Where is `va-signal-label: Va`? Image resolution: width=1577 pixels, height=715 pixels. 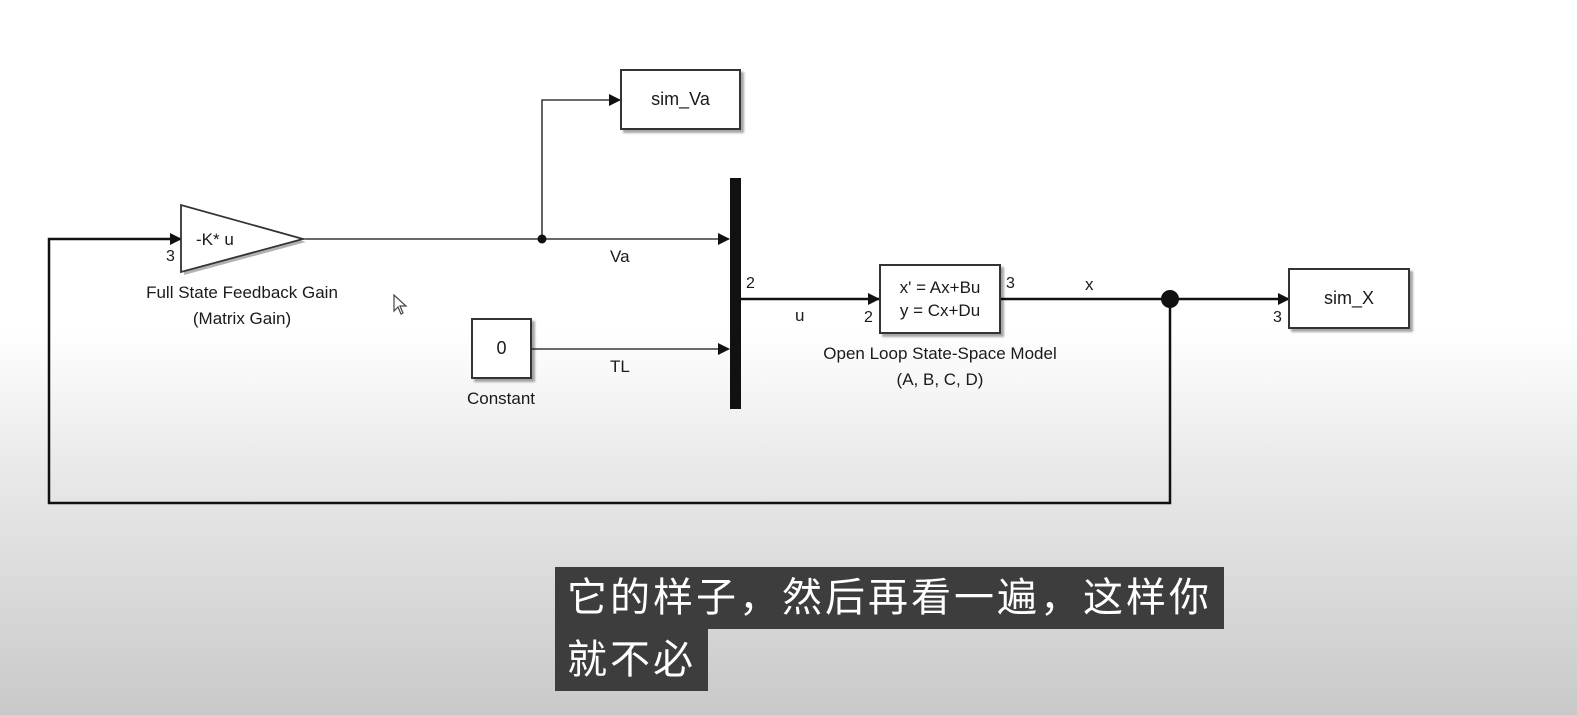
va-signal-label: Va is located at coordinates (620, 256).